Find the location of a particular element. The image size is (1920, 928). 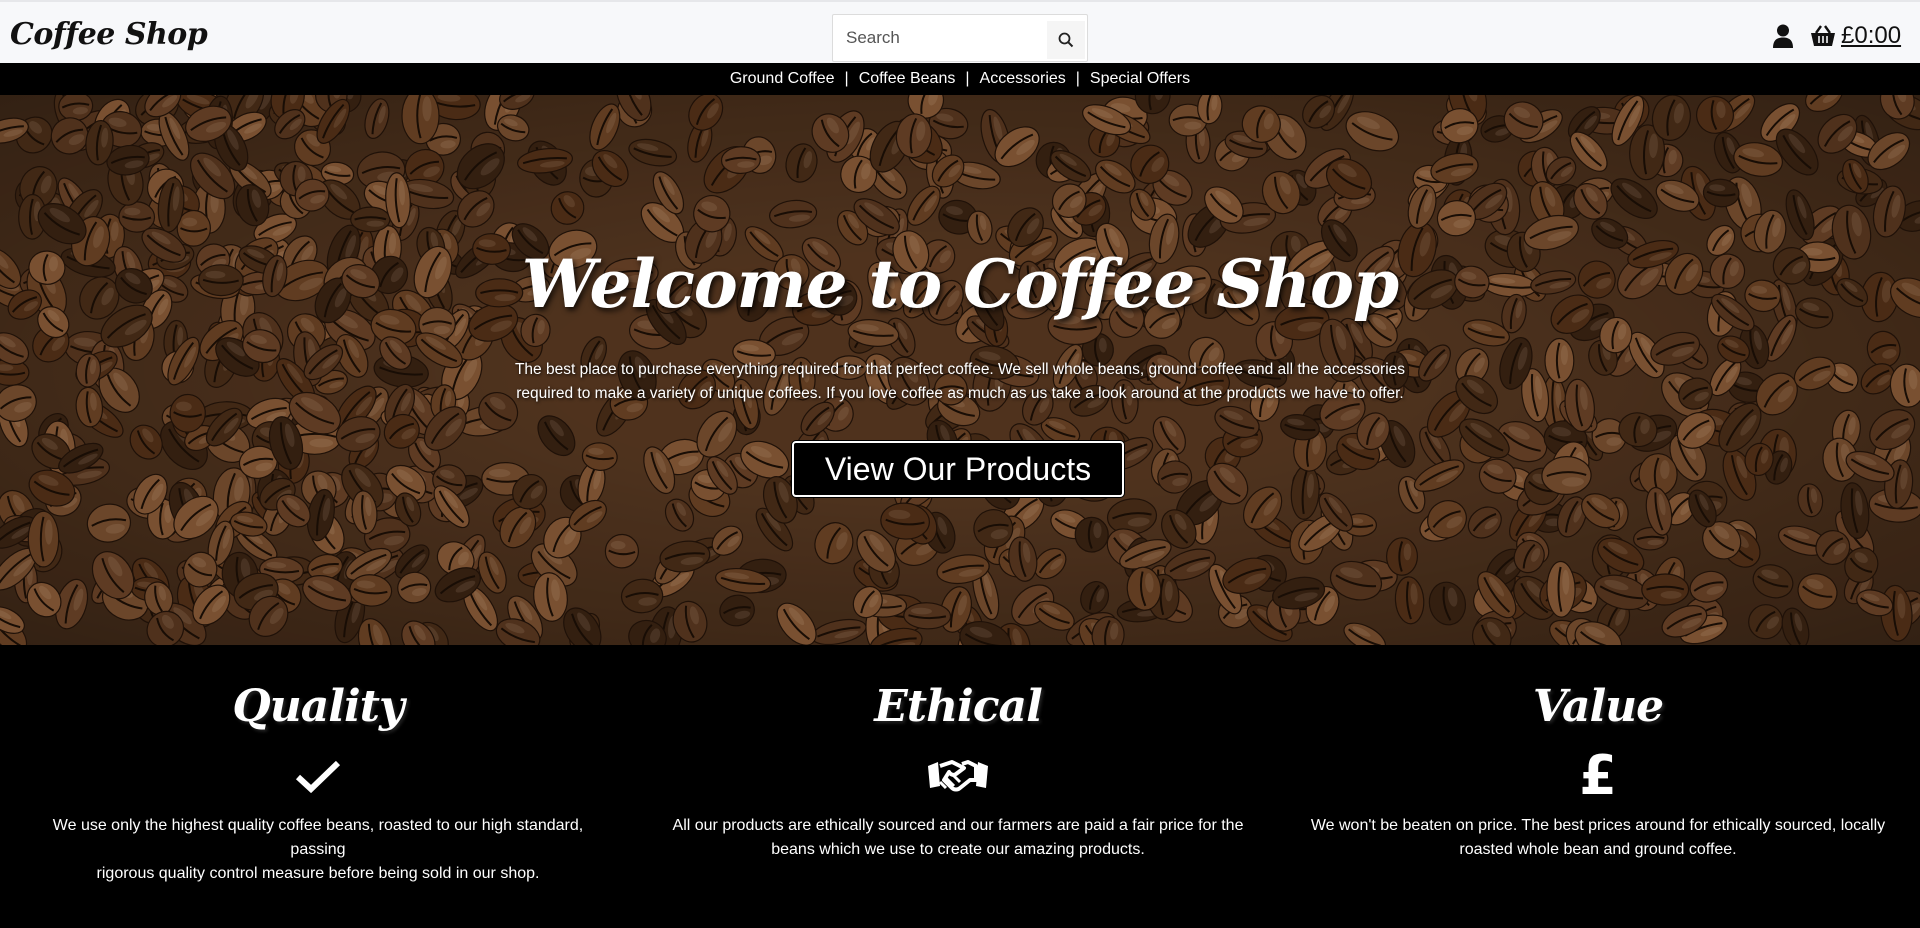

basket-total: £0:00 is located at coordinates (1871, 36).